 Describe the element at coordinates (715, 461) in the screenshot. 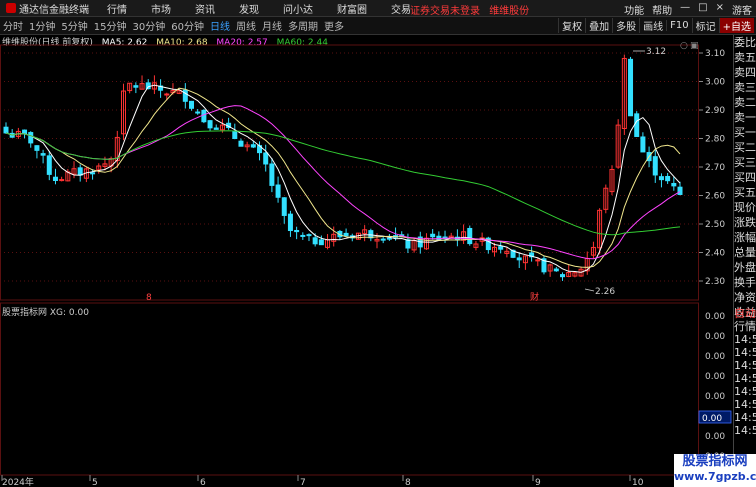

I see `watermark-title: 股票指标网` at that location.